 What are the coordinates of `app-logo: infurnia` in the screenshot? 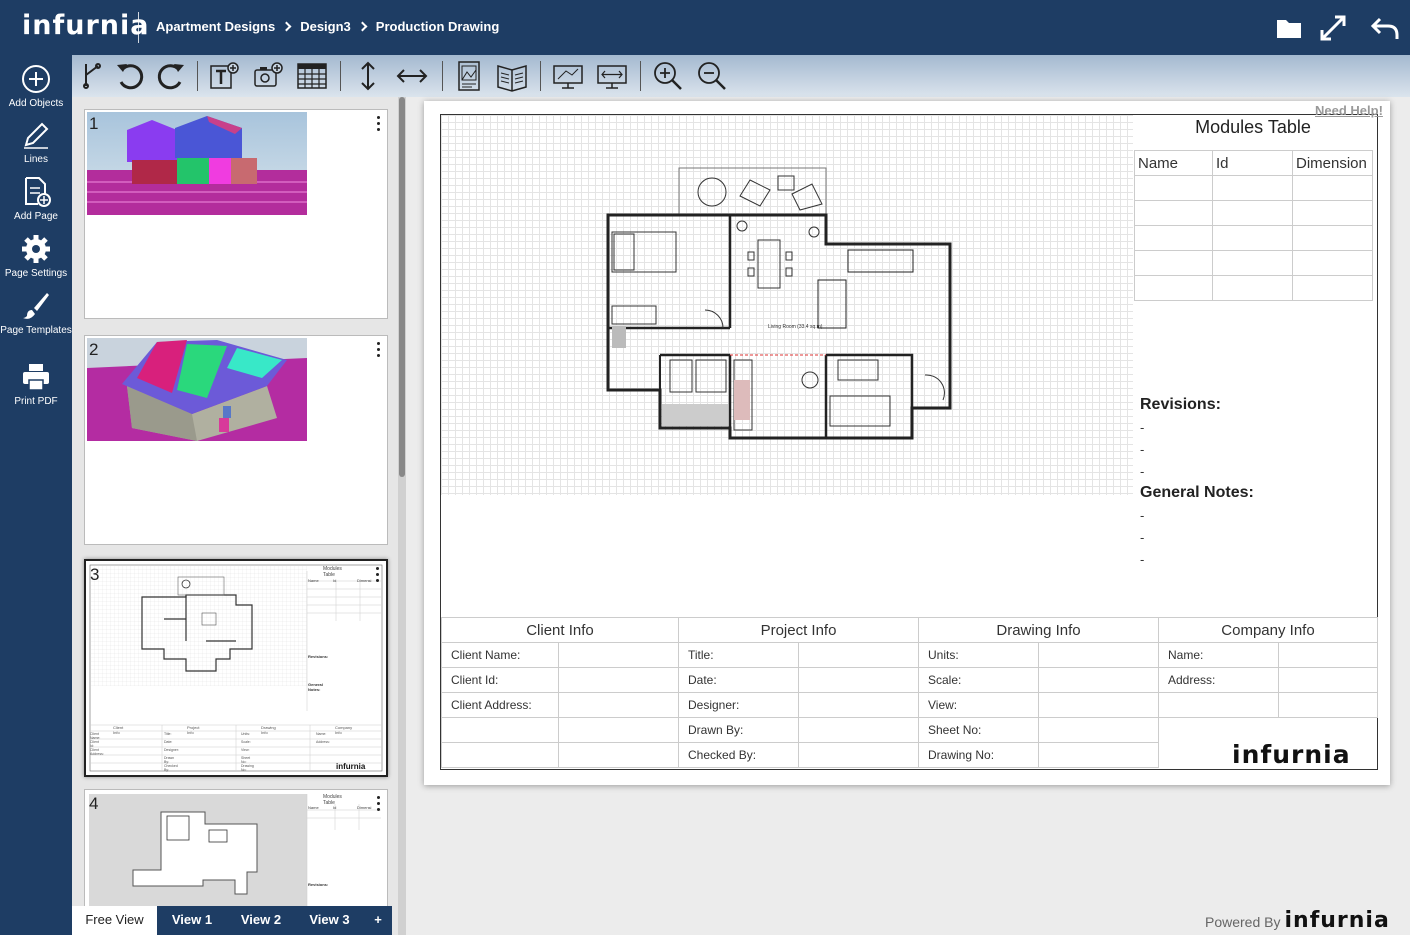 It's located at (85, 25).